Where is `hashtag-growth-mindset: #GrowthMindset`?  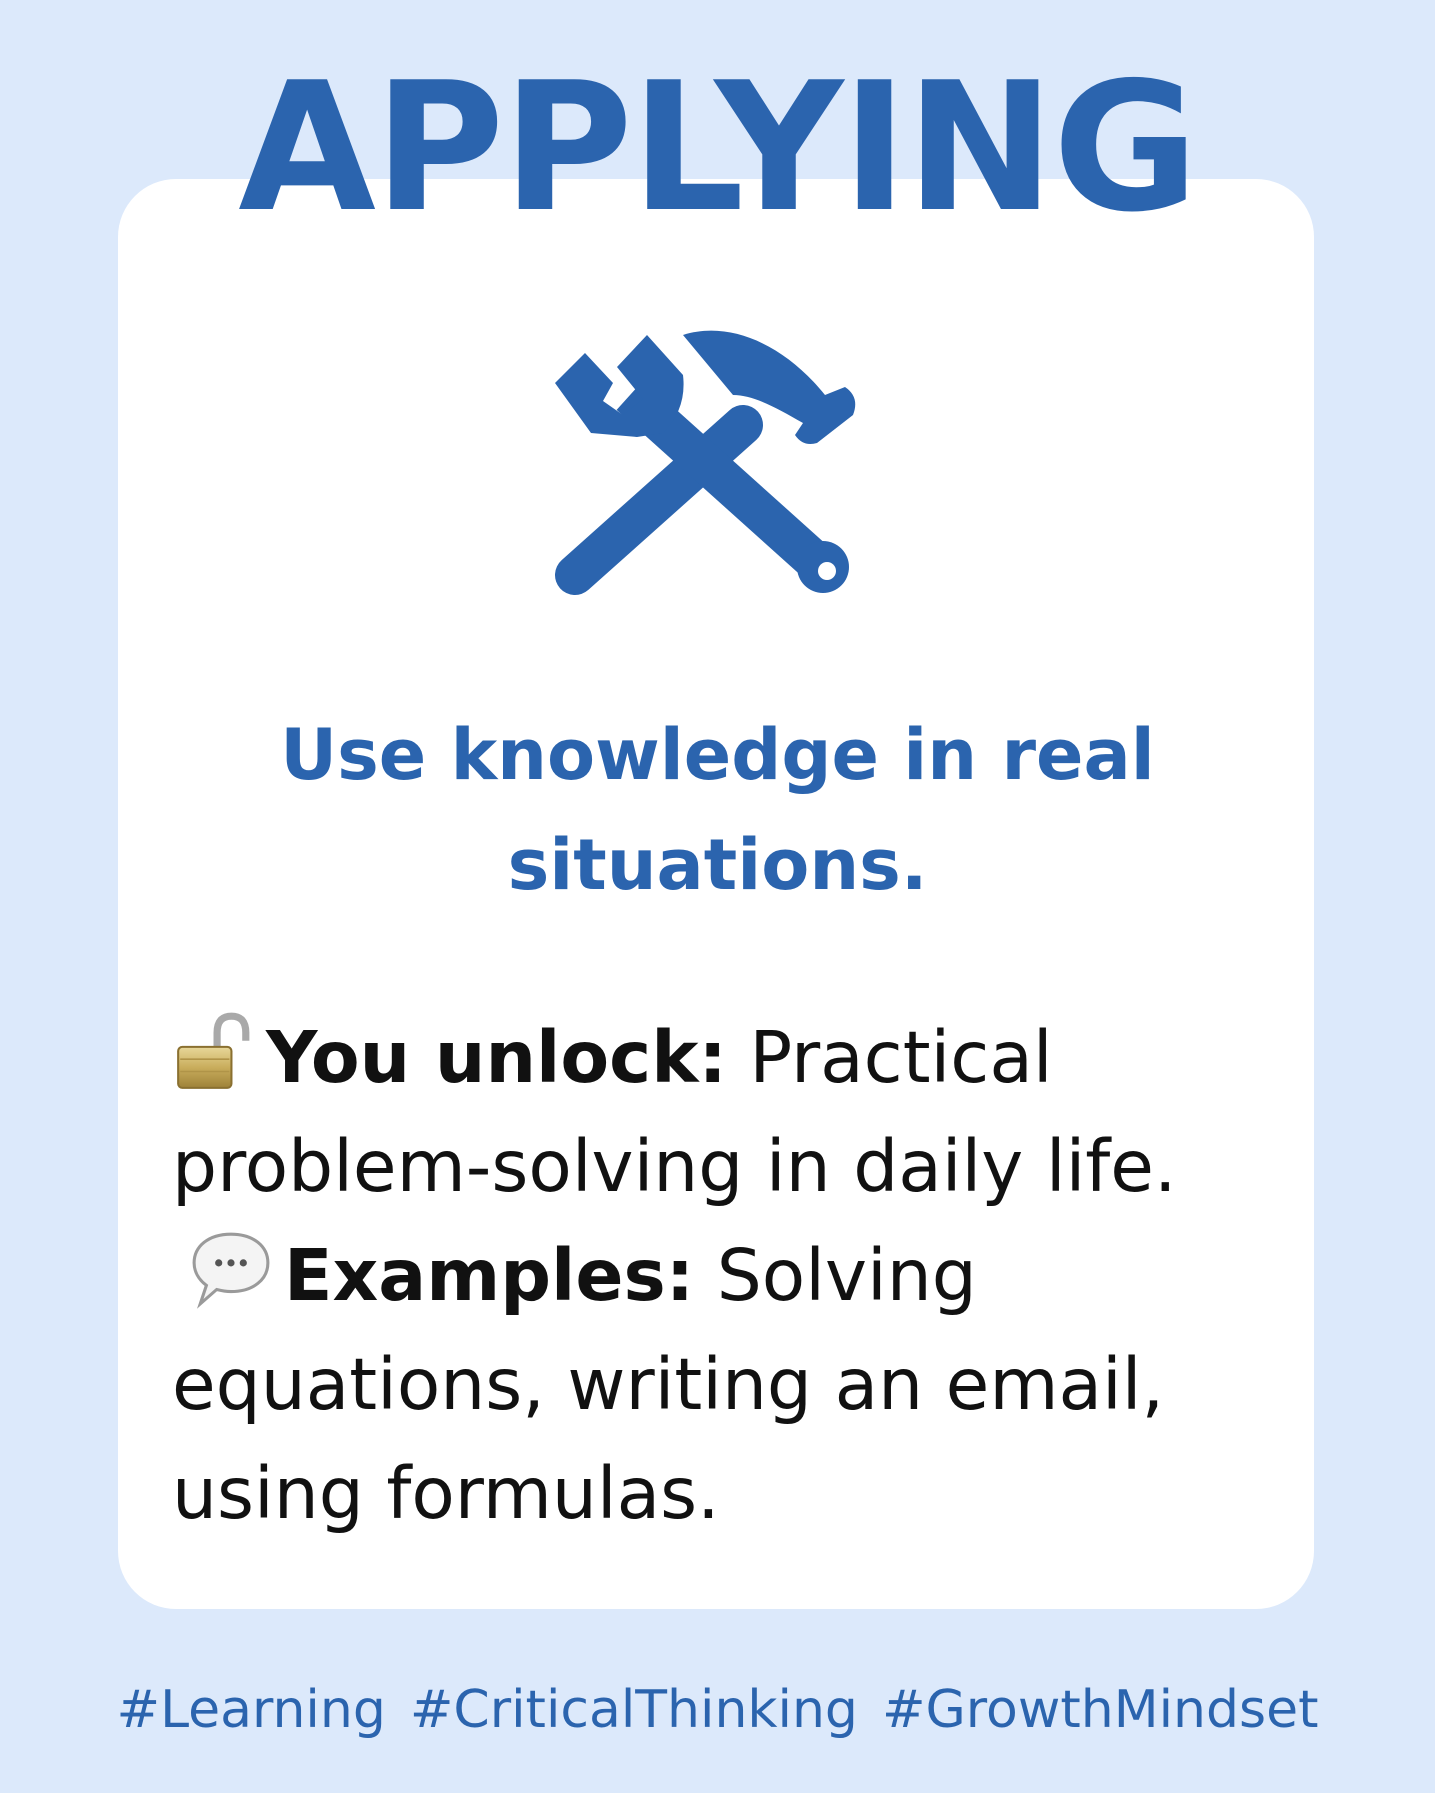 hashtag-growth-mindset: #GrowthMindset is located at coordinates (1100, 1710).